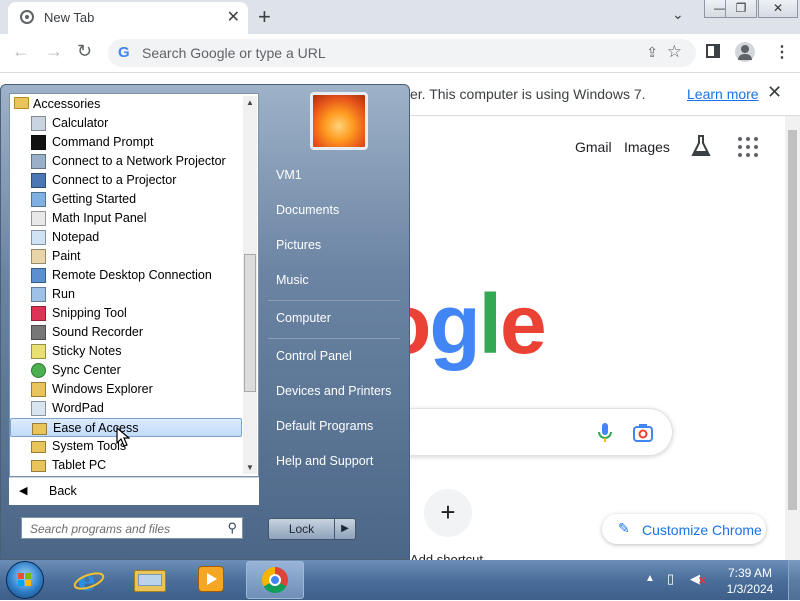  What do you see at coordinates (132, 275) in the screenshot?
I see `menu-item-label: Remote Desktop Connection` at bounding box center [132, 275].